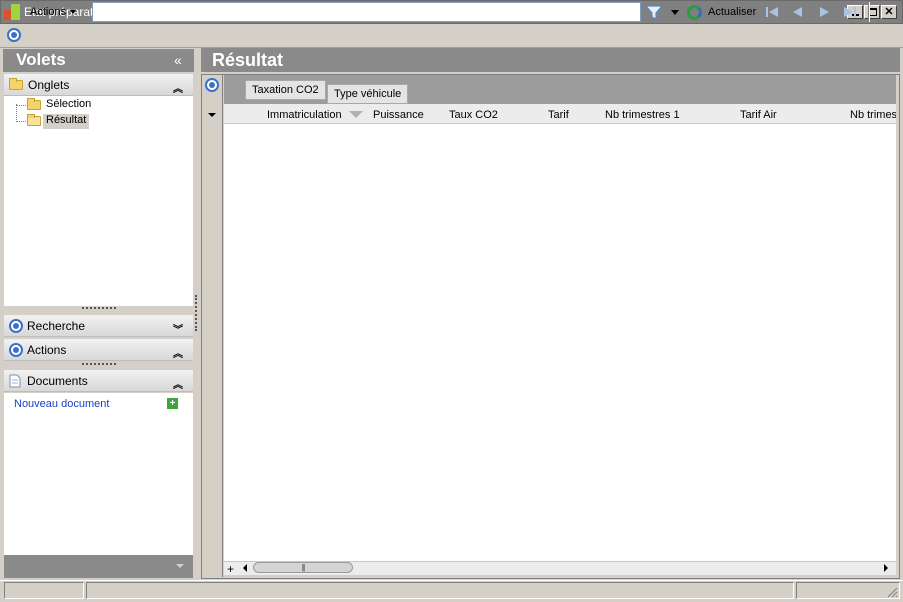  Describe the element at coordinates (178, 328) in the screenshot. I see `expand-recherche-icon: ︾` at that location.